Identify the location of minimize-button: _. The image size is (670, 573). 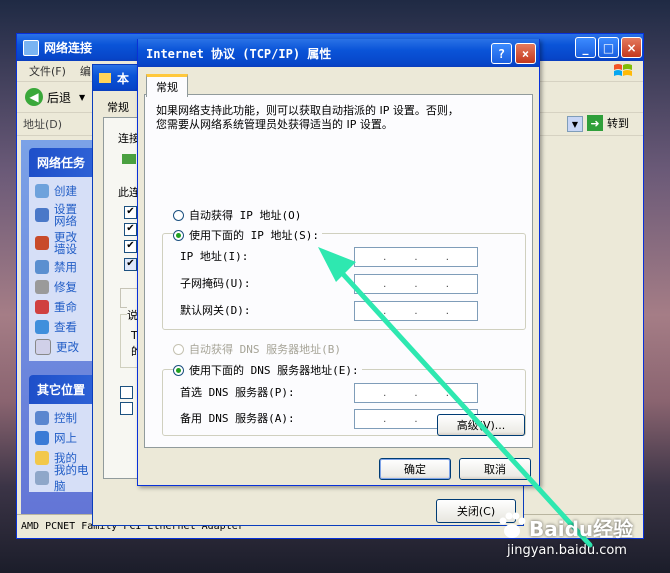
(585, 47).